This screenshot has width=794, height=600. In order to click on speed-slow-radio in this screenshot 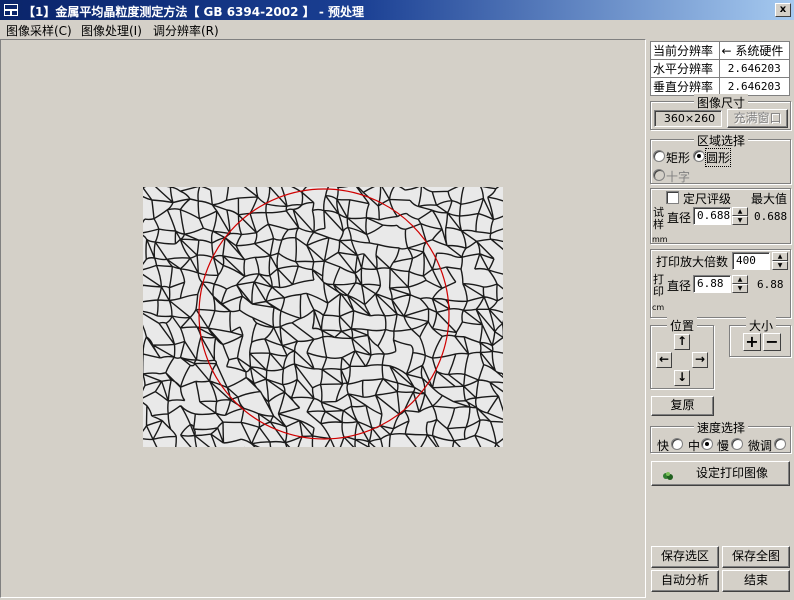, I will do `click(737, 444)`.